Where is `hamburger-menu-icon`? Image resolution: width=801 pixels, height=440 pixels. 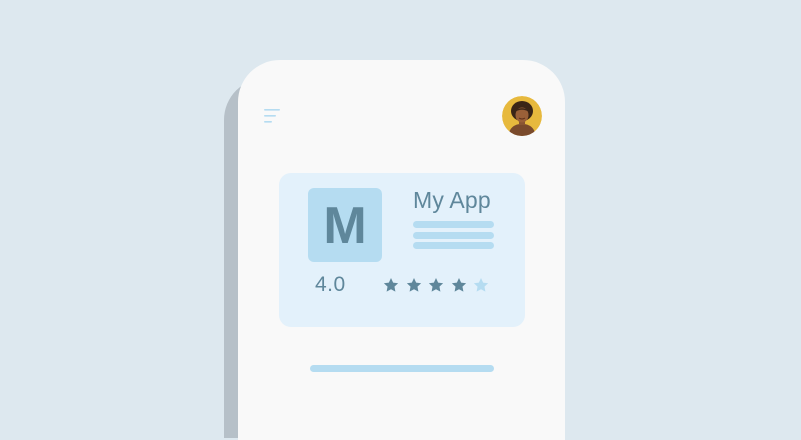
hamburger-menu-icon is located at coordinates (272, 116).